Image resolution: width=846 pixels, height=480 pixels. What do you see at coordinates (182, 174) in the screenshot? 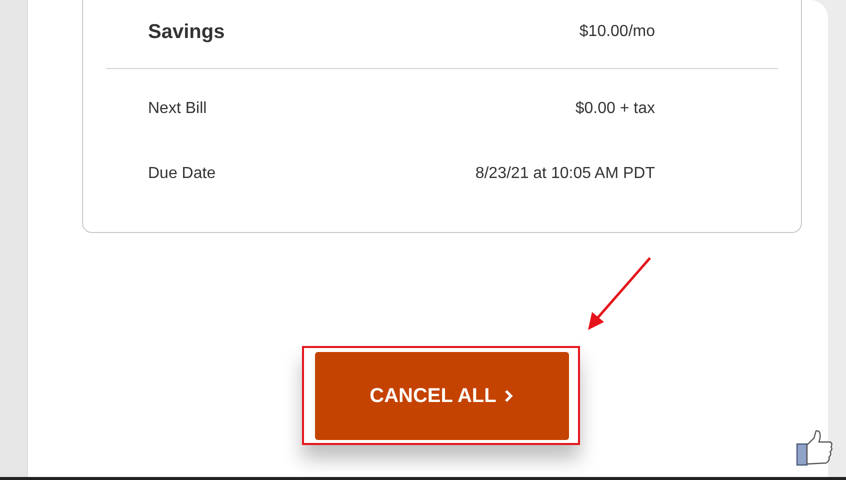
I see `detail-label: Due Date` at bounding box center [182, 174].